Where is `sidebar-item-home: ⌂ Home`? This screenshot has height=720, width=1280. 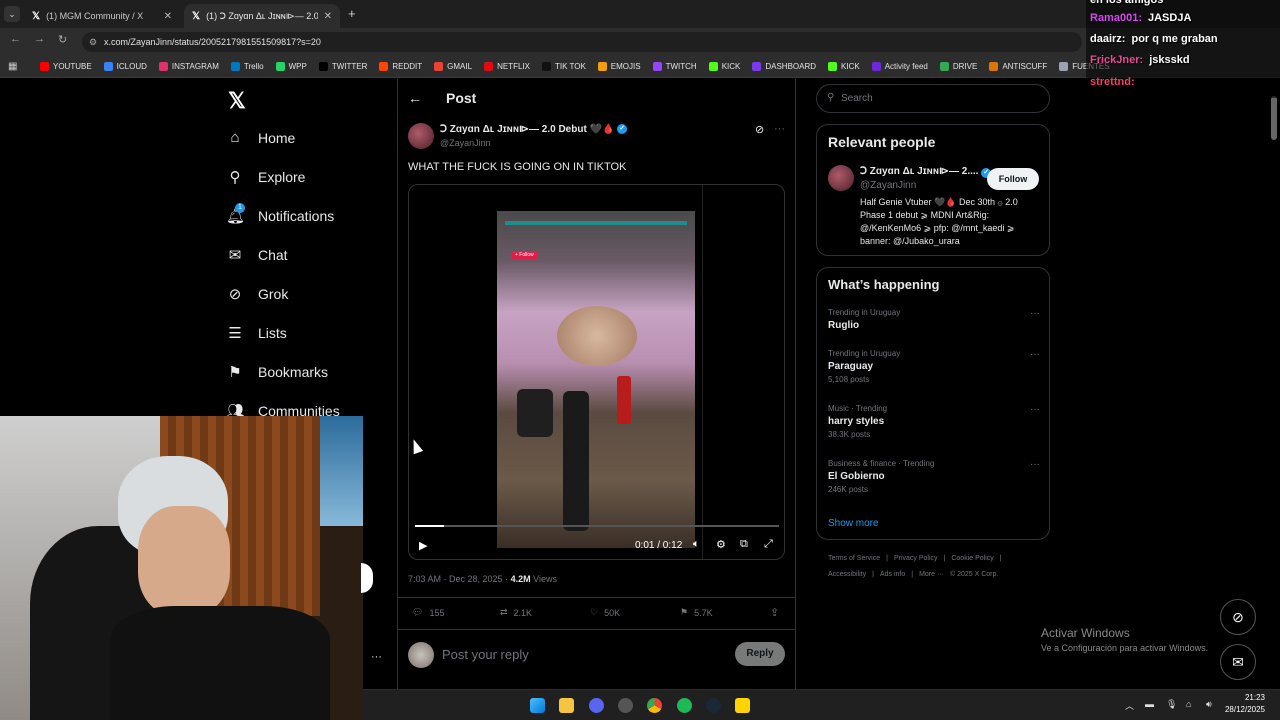
sidebar-item-home: ⌂ Home is located at coordinates (260, 137).